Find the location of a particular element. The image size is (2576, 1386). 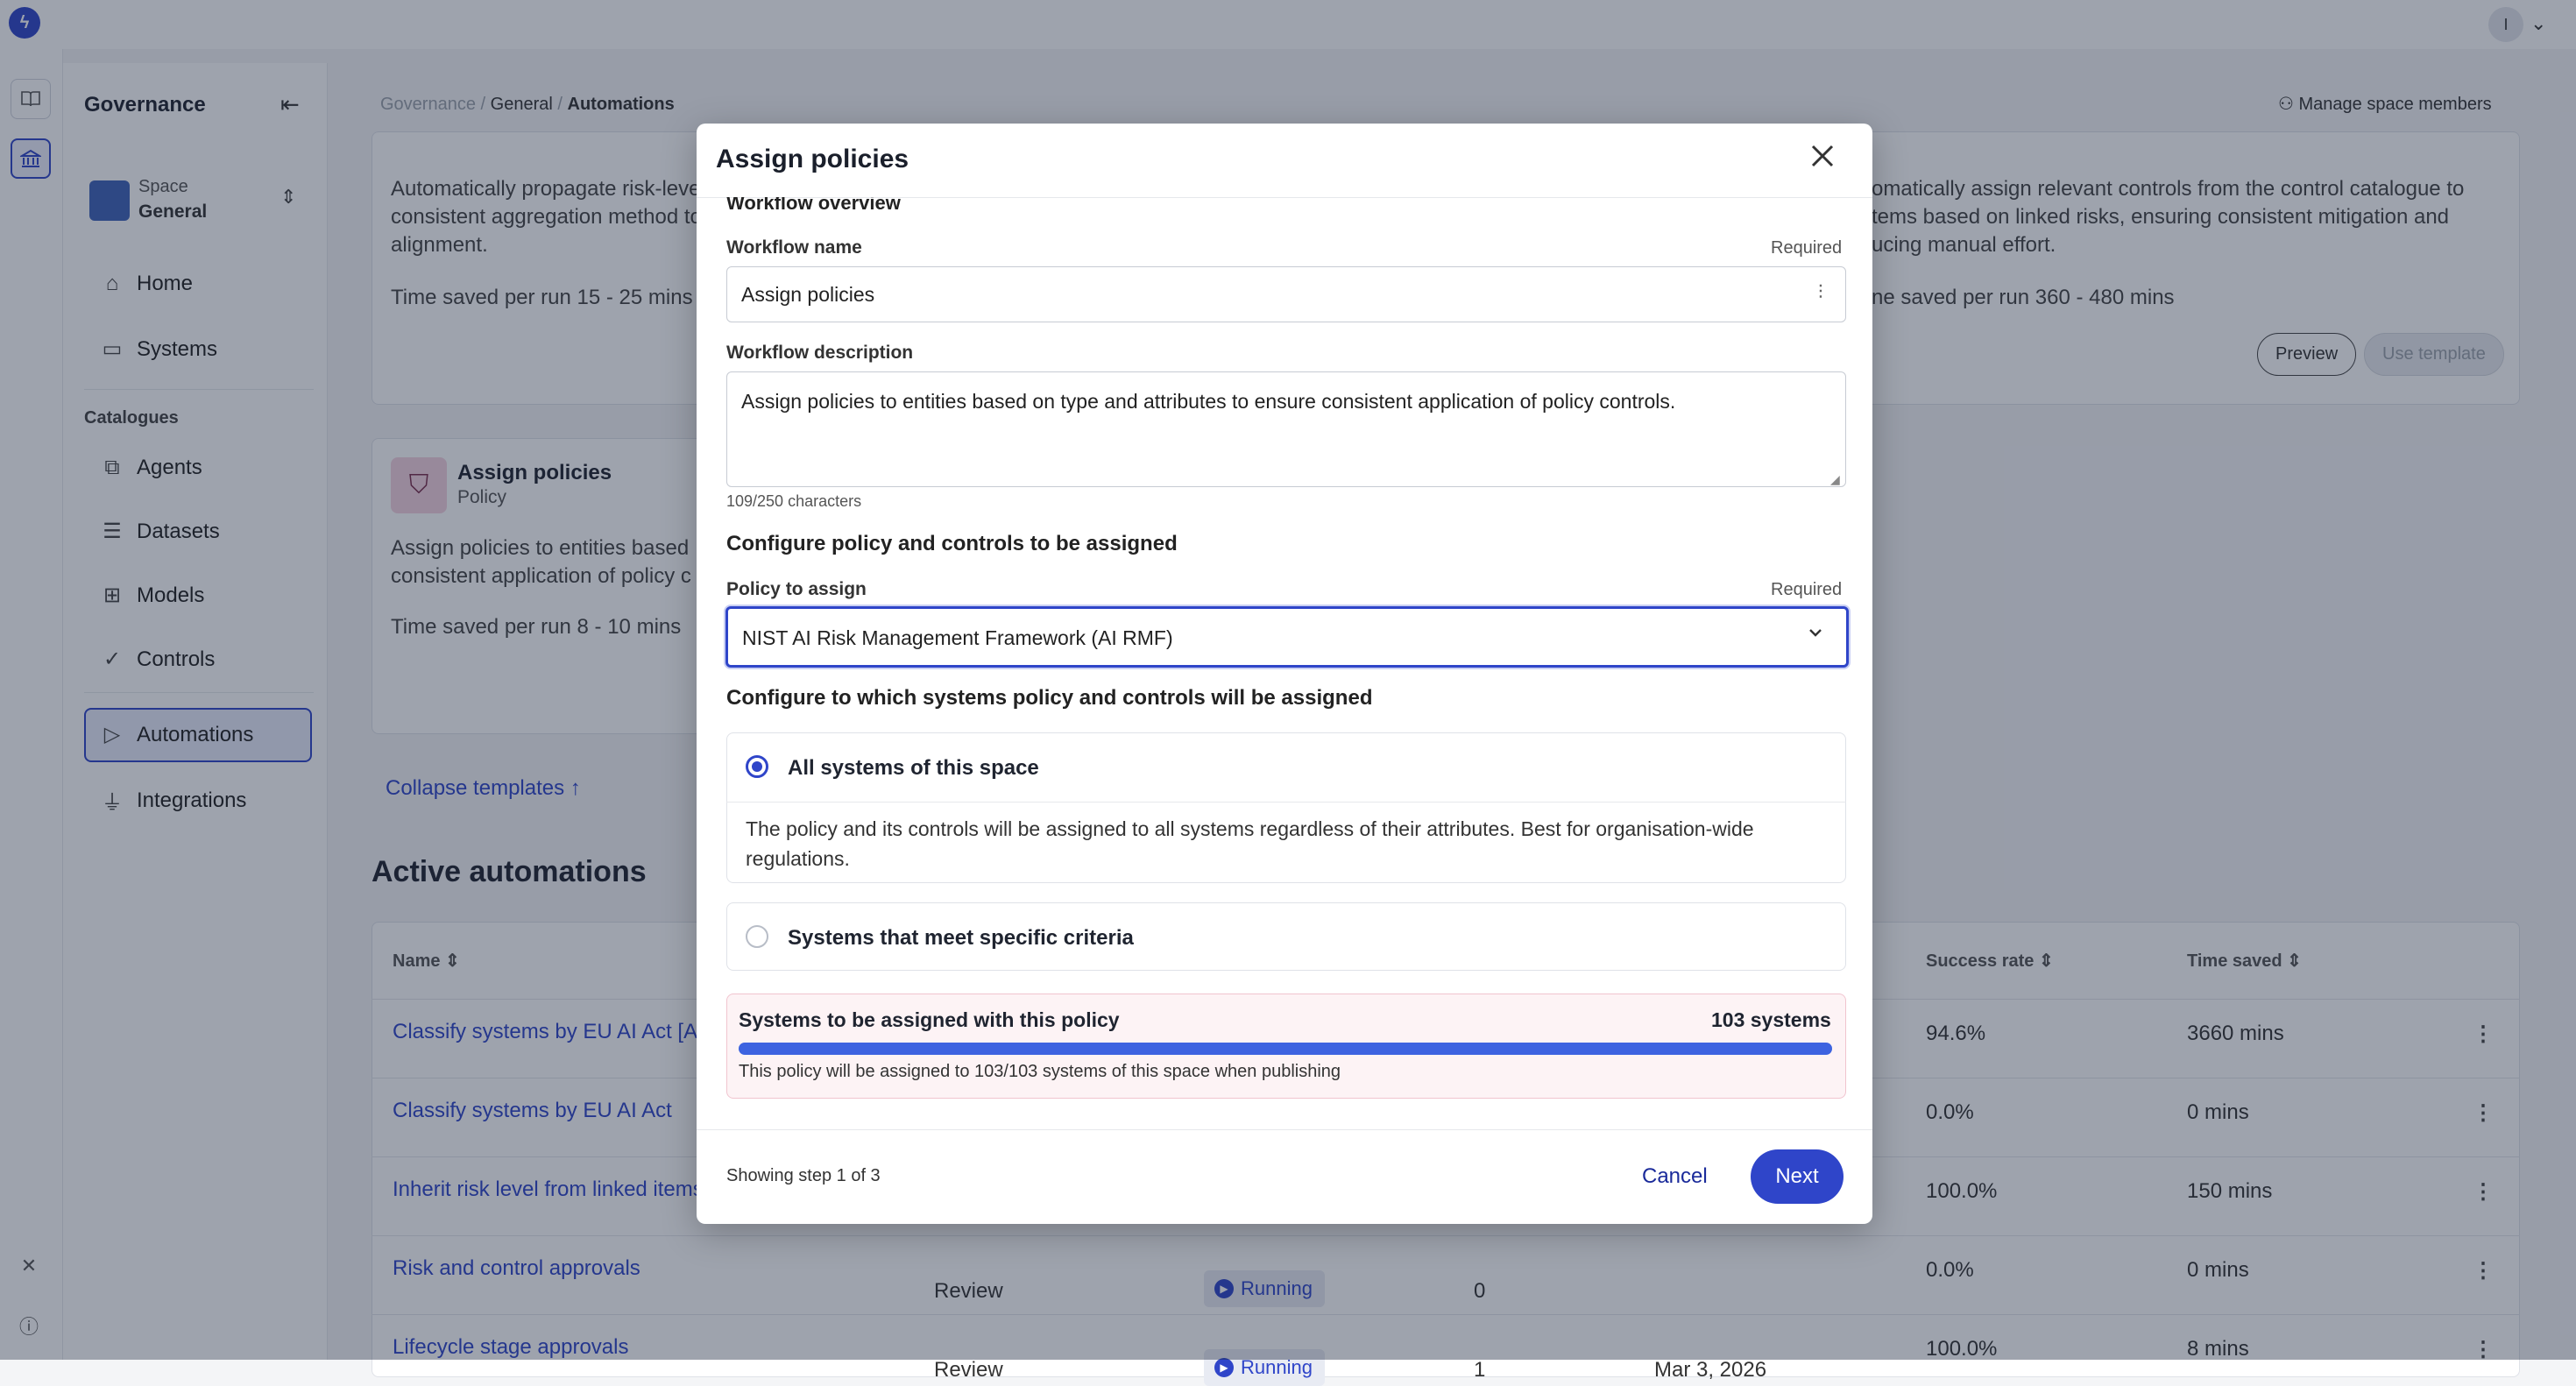

option-specific-criteria-label: Systems that meet specific criteria is located at coordinates (961, 939).